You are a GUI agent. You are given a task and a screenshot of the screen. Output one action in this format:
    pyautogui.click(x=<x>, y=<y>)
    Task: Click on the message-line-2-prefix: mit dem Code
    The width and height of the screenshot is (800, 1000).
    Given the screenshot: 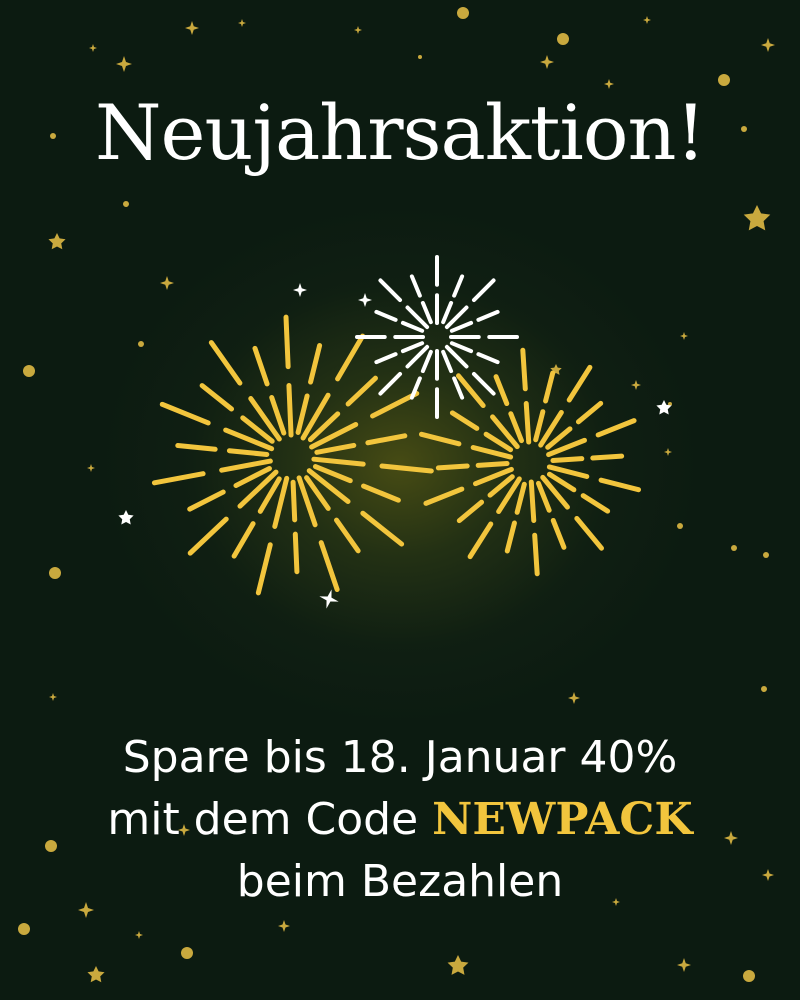 What is the action you would take?
    pyautogui.click(x=270, y=819)
    